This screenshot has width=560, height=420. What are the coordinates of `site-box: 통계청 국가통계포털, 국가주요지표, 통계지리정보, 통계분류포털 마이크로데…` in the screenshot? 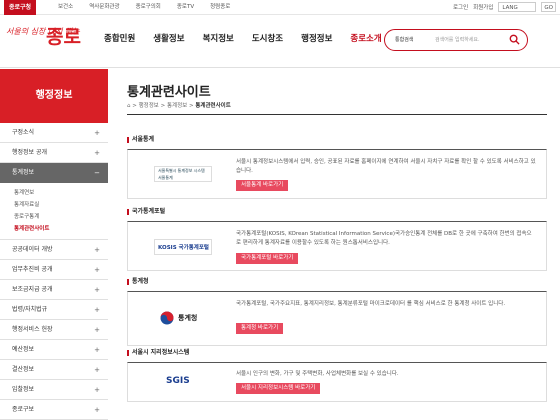 It's located at (337, 318).